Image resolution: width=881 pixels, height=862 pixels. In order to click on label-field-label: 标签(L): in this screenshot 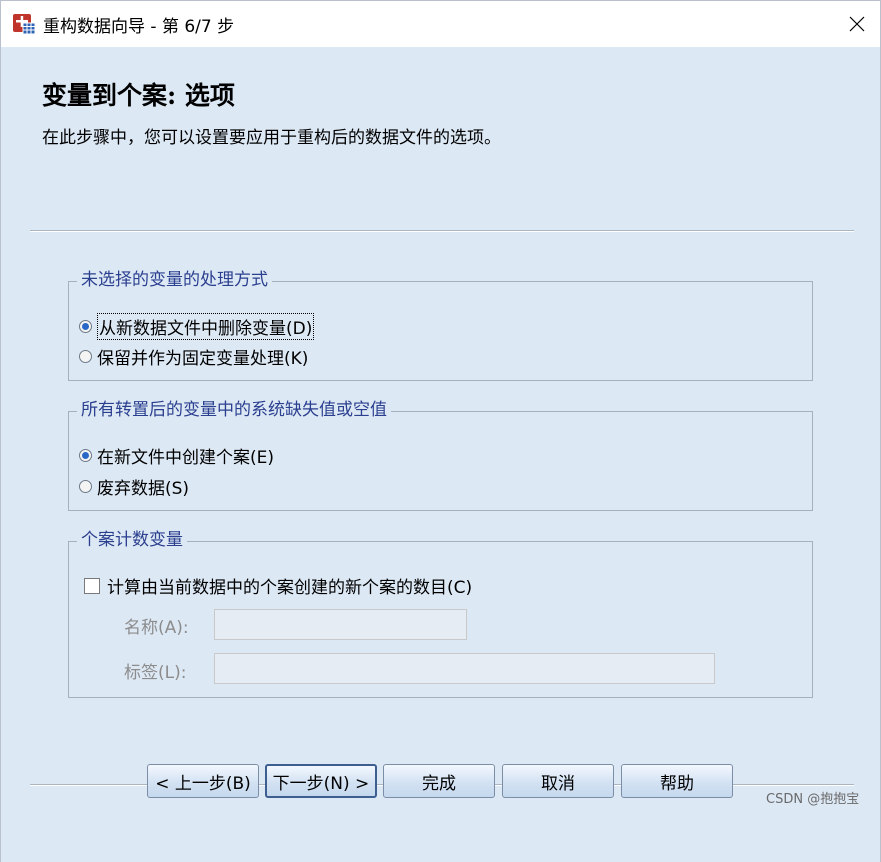, I will do `click(155, 673)`.